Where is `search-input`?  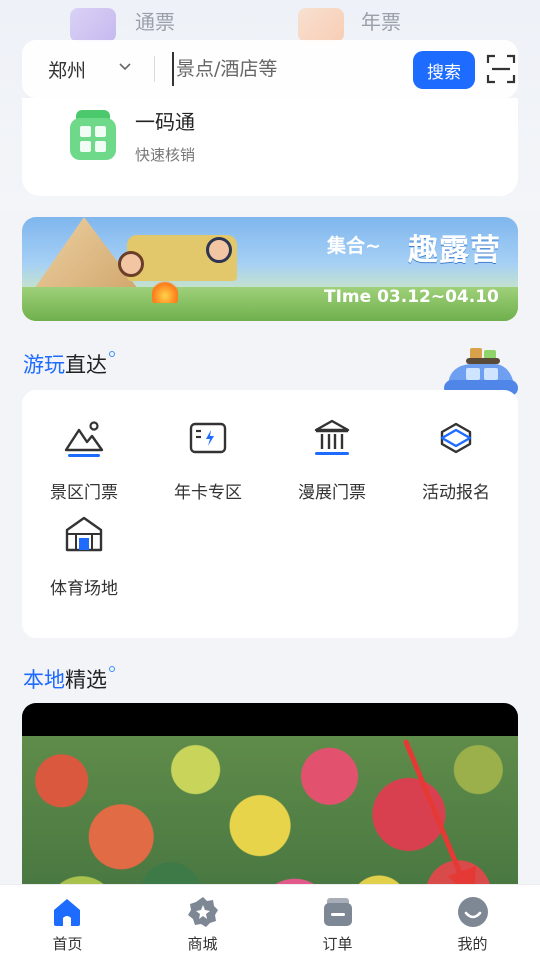
search-input is located at coordinates (287, 69).